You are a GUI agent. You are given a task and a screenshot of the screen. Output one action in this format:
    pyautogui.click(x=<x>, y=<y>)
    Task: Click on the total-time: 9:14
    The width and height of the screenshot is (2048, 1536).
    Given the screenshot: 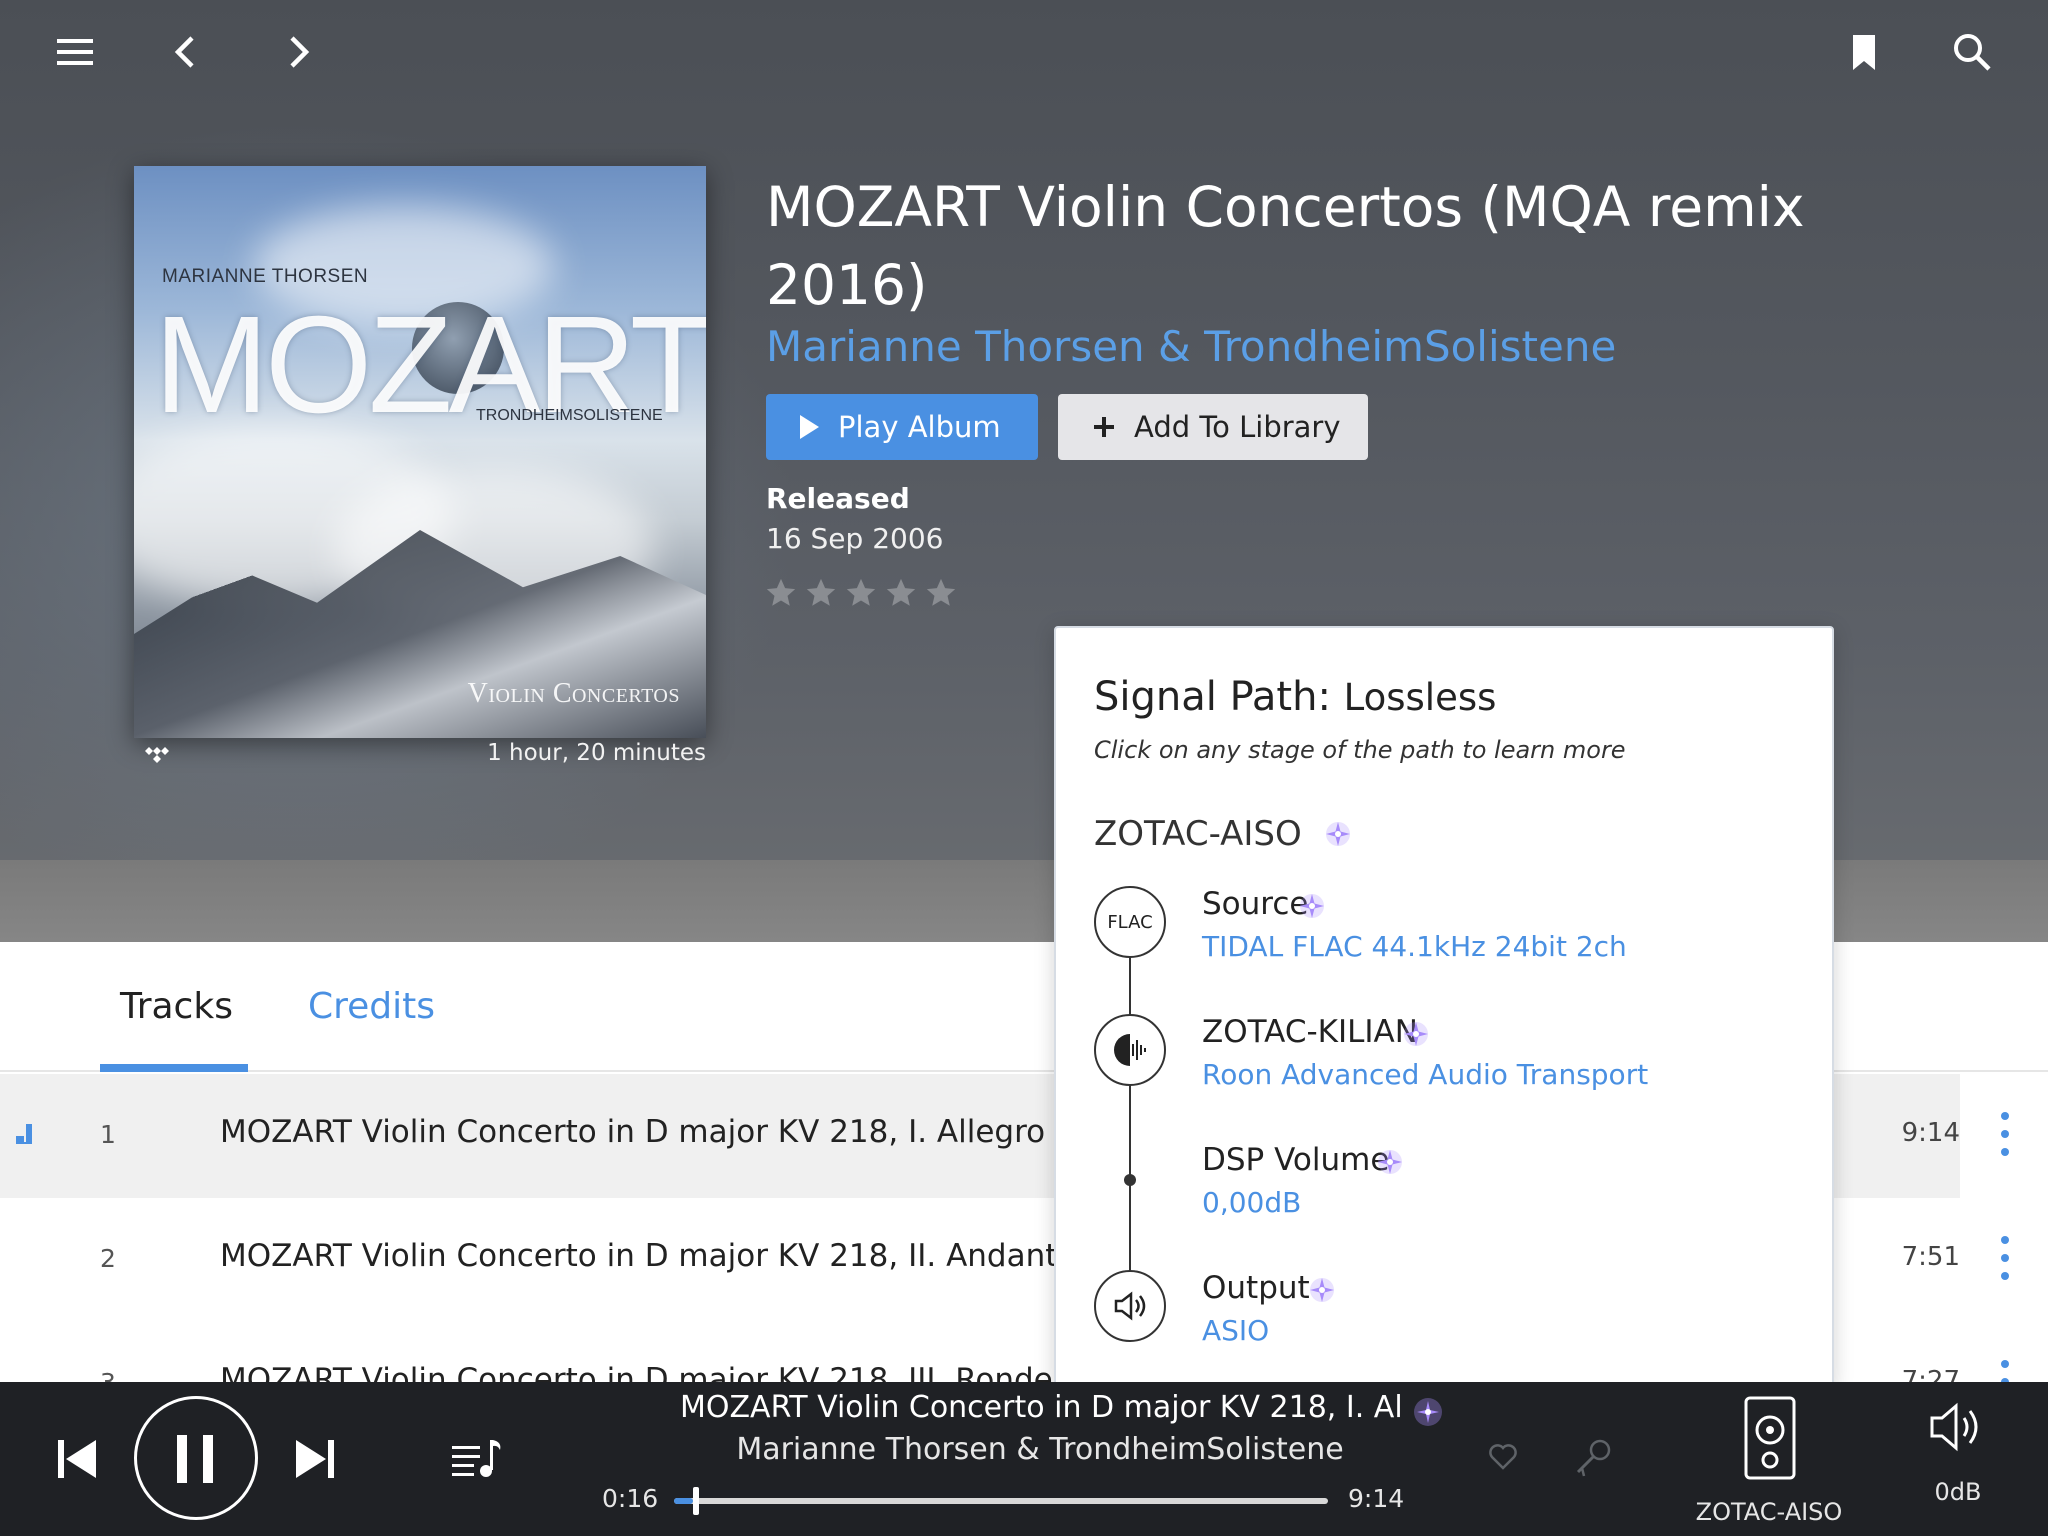 What is the action you would take?
    pyautogui.click(x=1376, y=1498)
    